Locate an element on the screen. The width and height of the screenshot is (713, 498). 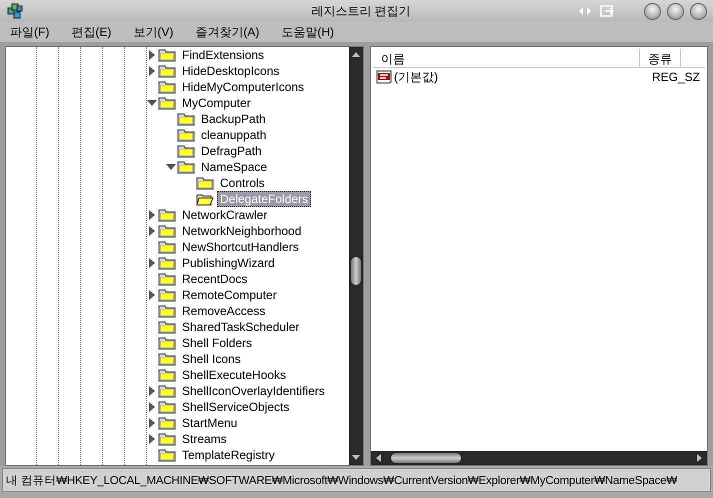
menu-item: 도움말(H) is located at coordinates (307, 32).